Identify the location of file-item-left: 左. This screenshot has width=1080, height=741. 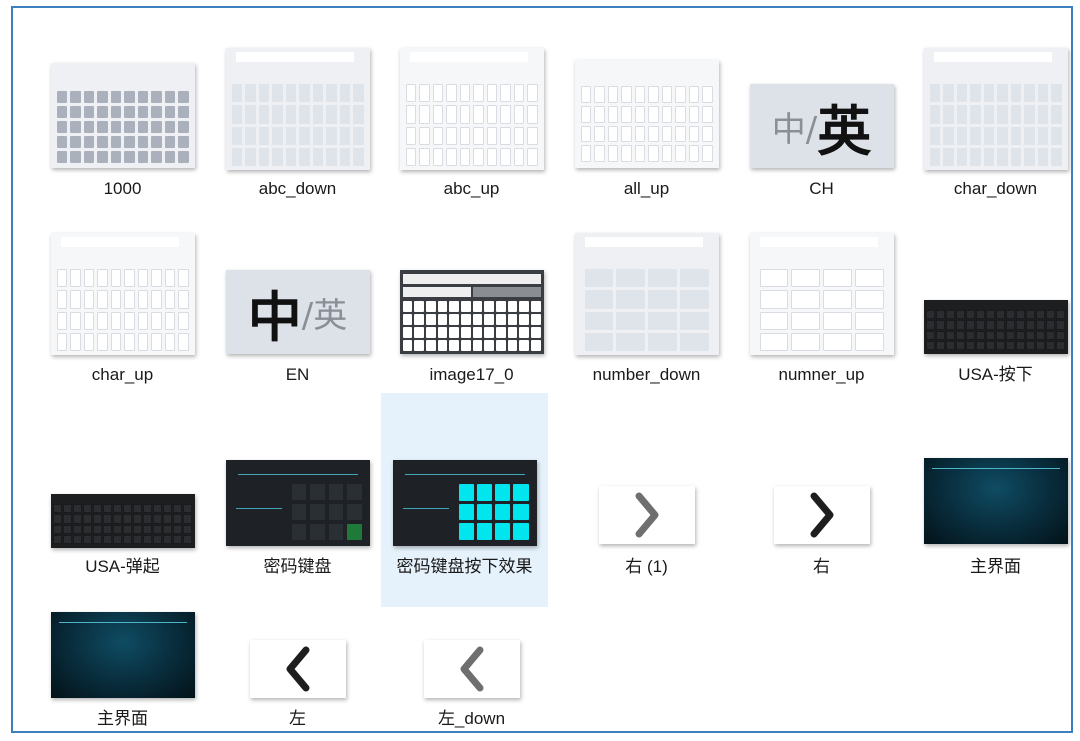
(297, 669).